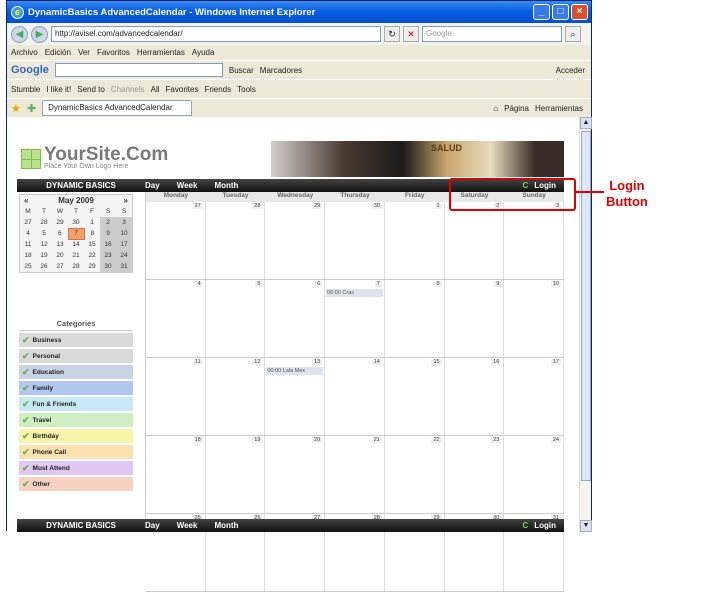 The width and height of the screenshot is (728, 592). I want to click on calendar-day-cell: 16, so click(475, 396).